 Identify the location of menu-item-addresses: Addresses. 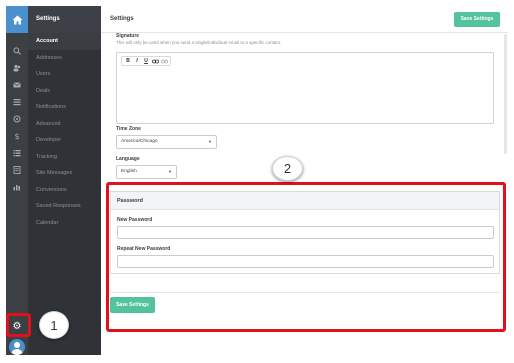
(64, 58).